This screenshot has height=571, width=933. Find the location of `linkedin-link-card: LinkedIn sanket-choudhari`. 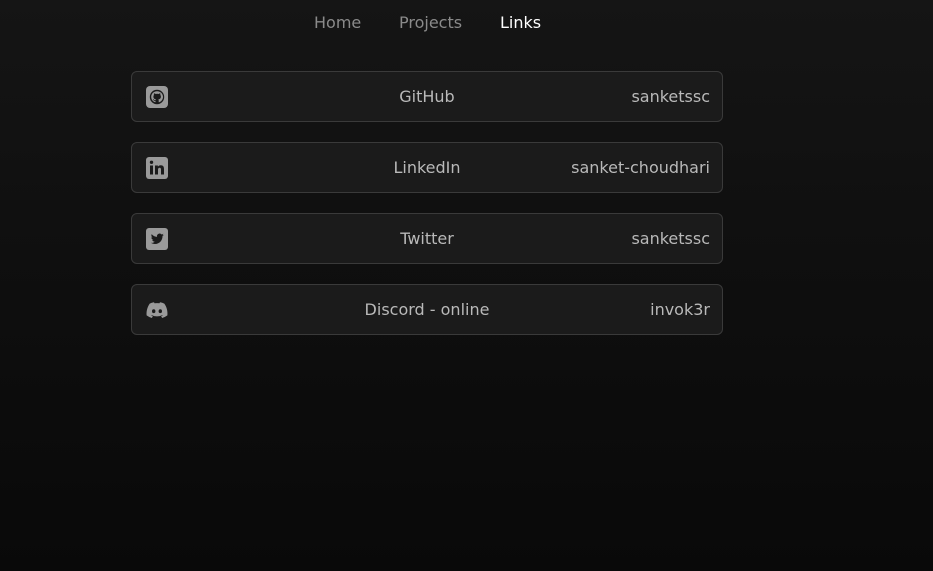

linkedin-link-card: LinkedIn sanket-choudhari is located at coordinates (427, 167).